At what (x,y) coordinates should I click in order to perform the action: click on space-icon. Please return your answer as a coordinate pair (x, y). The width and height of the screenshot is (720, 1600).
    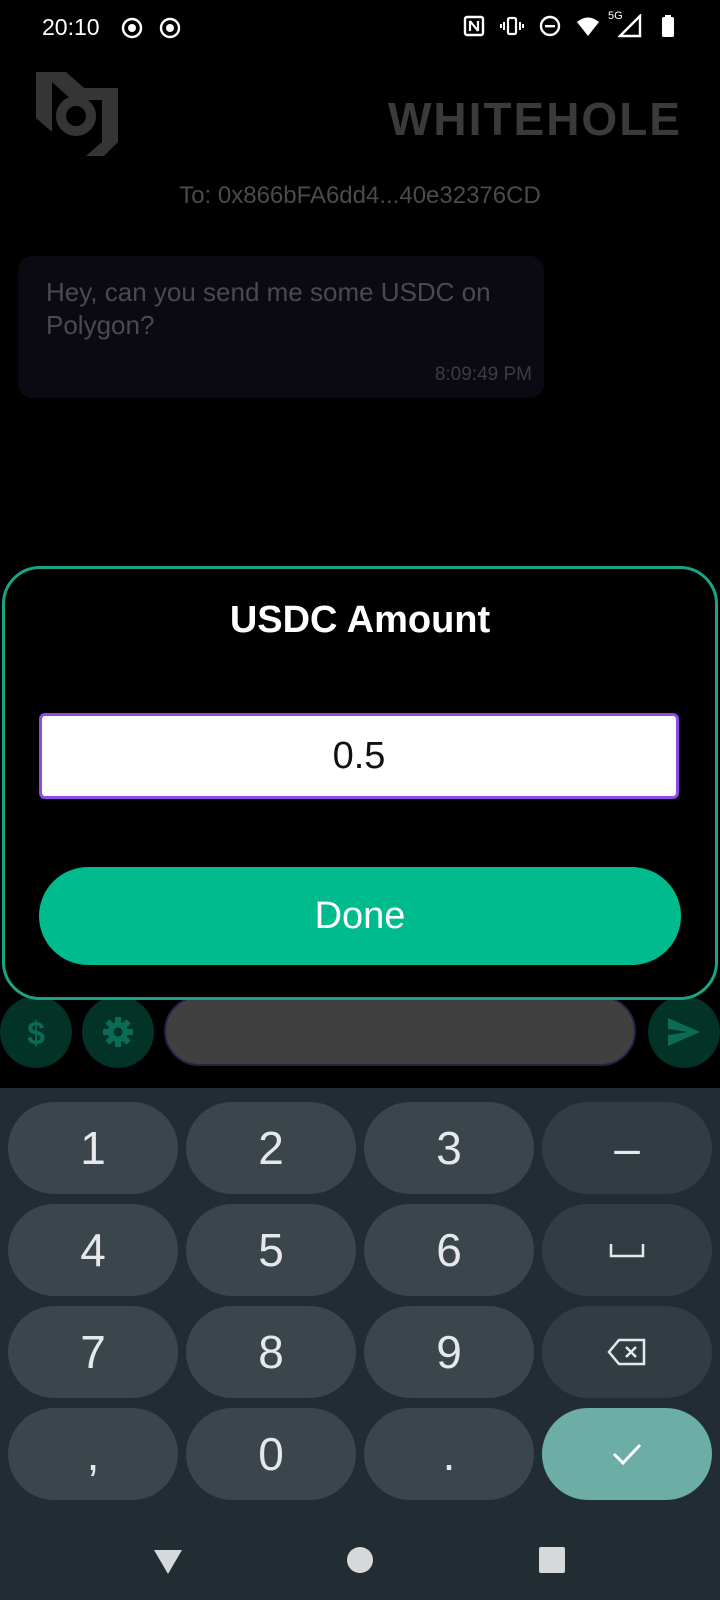
    Looking at the image, I should click on (627, 1251).